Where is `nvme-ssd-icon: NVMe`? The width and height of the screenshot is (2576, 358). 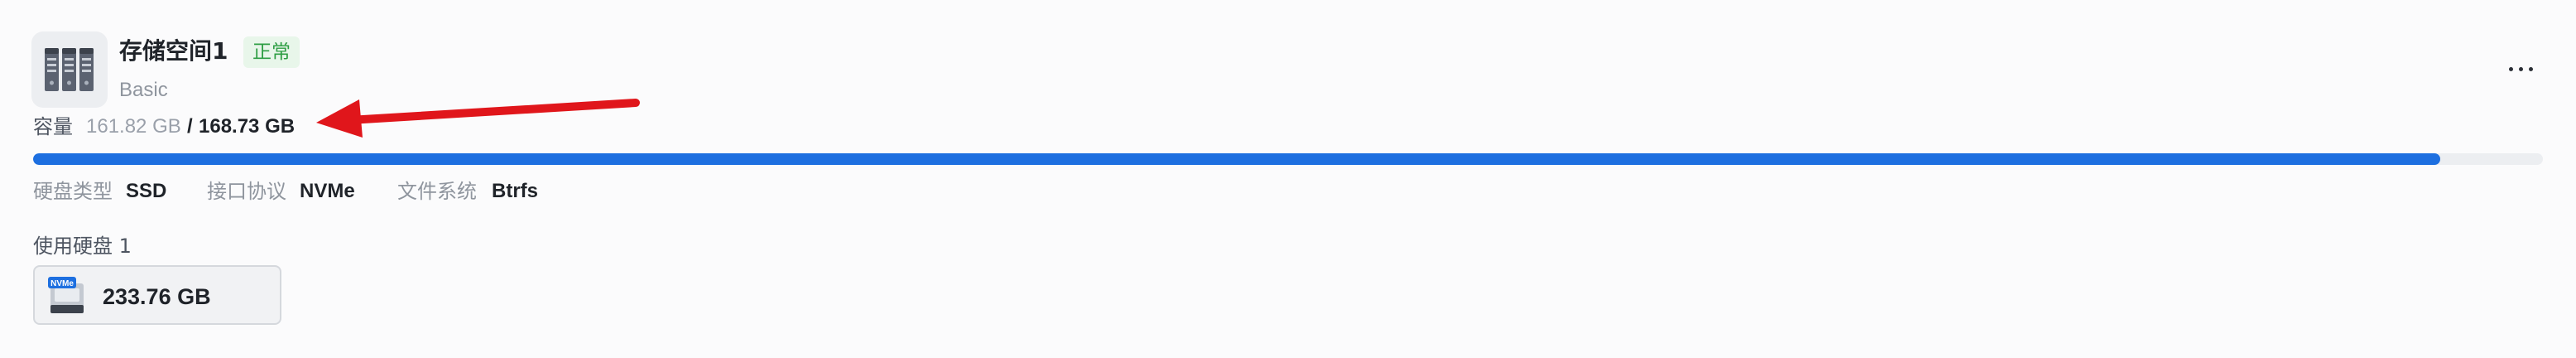 nvme-ssd-icon: NVMe is located at coordinates (66, 295).